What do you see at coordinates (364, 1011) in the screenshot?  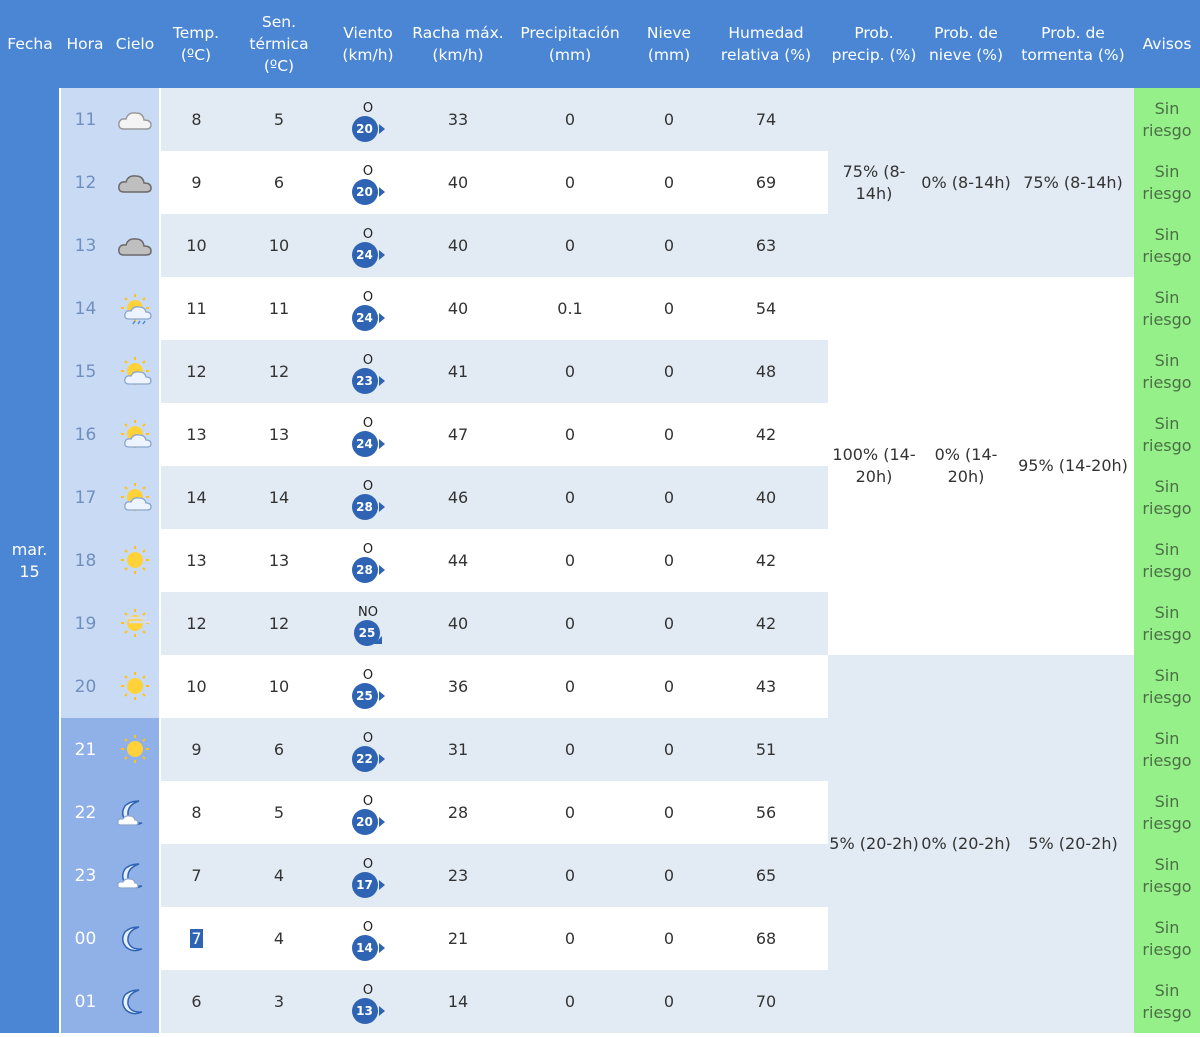 I see `wind-speed-badge: 13` at bounding box center [364, 1011].